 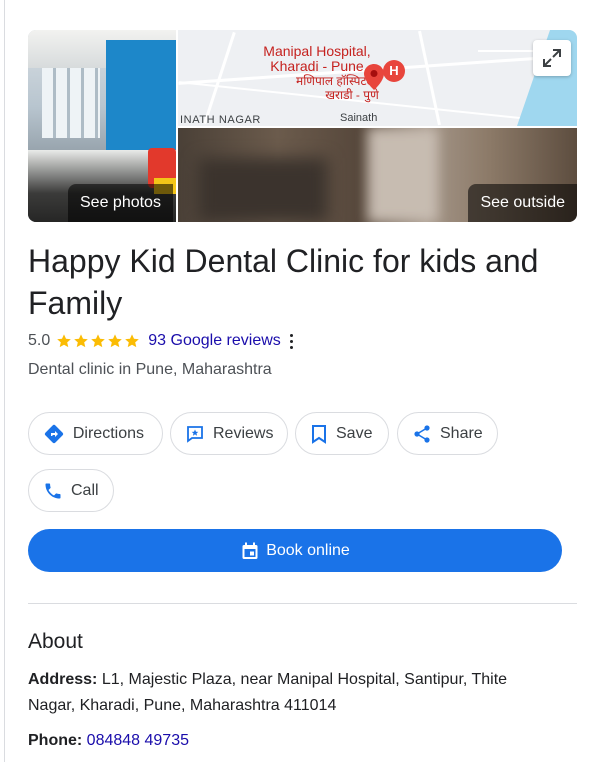 I want to click on more-vert-icon, so click(x=292, y=341).